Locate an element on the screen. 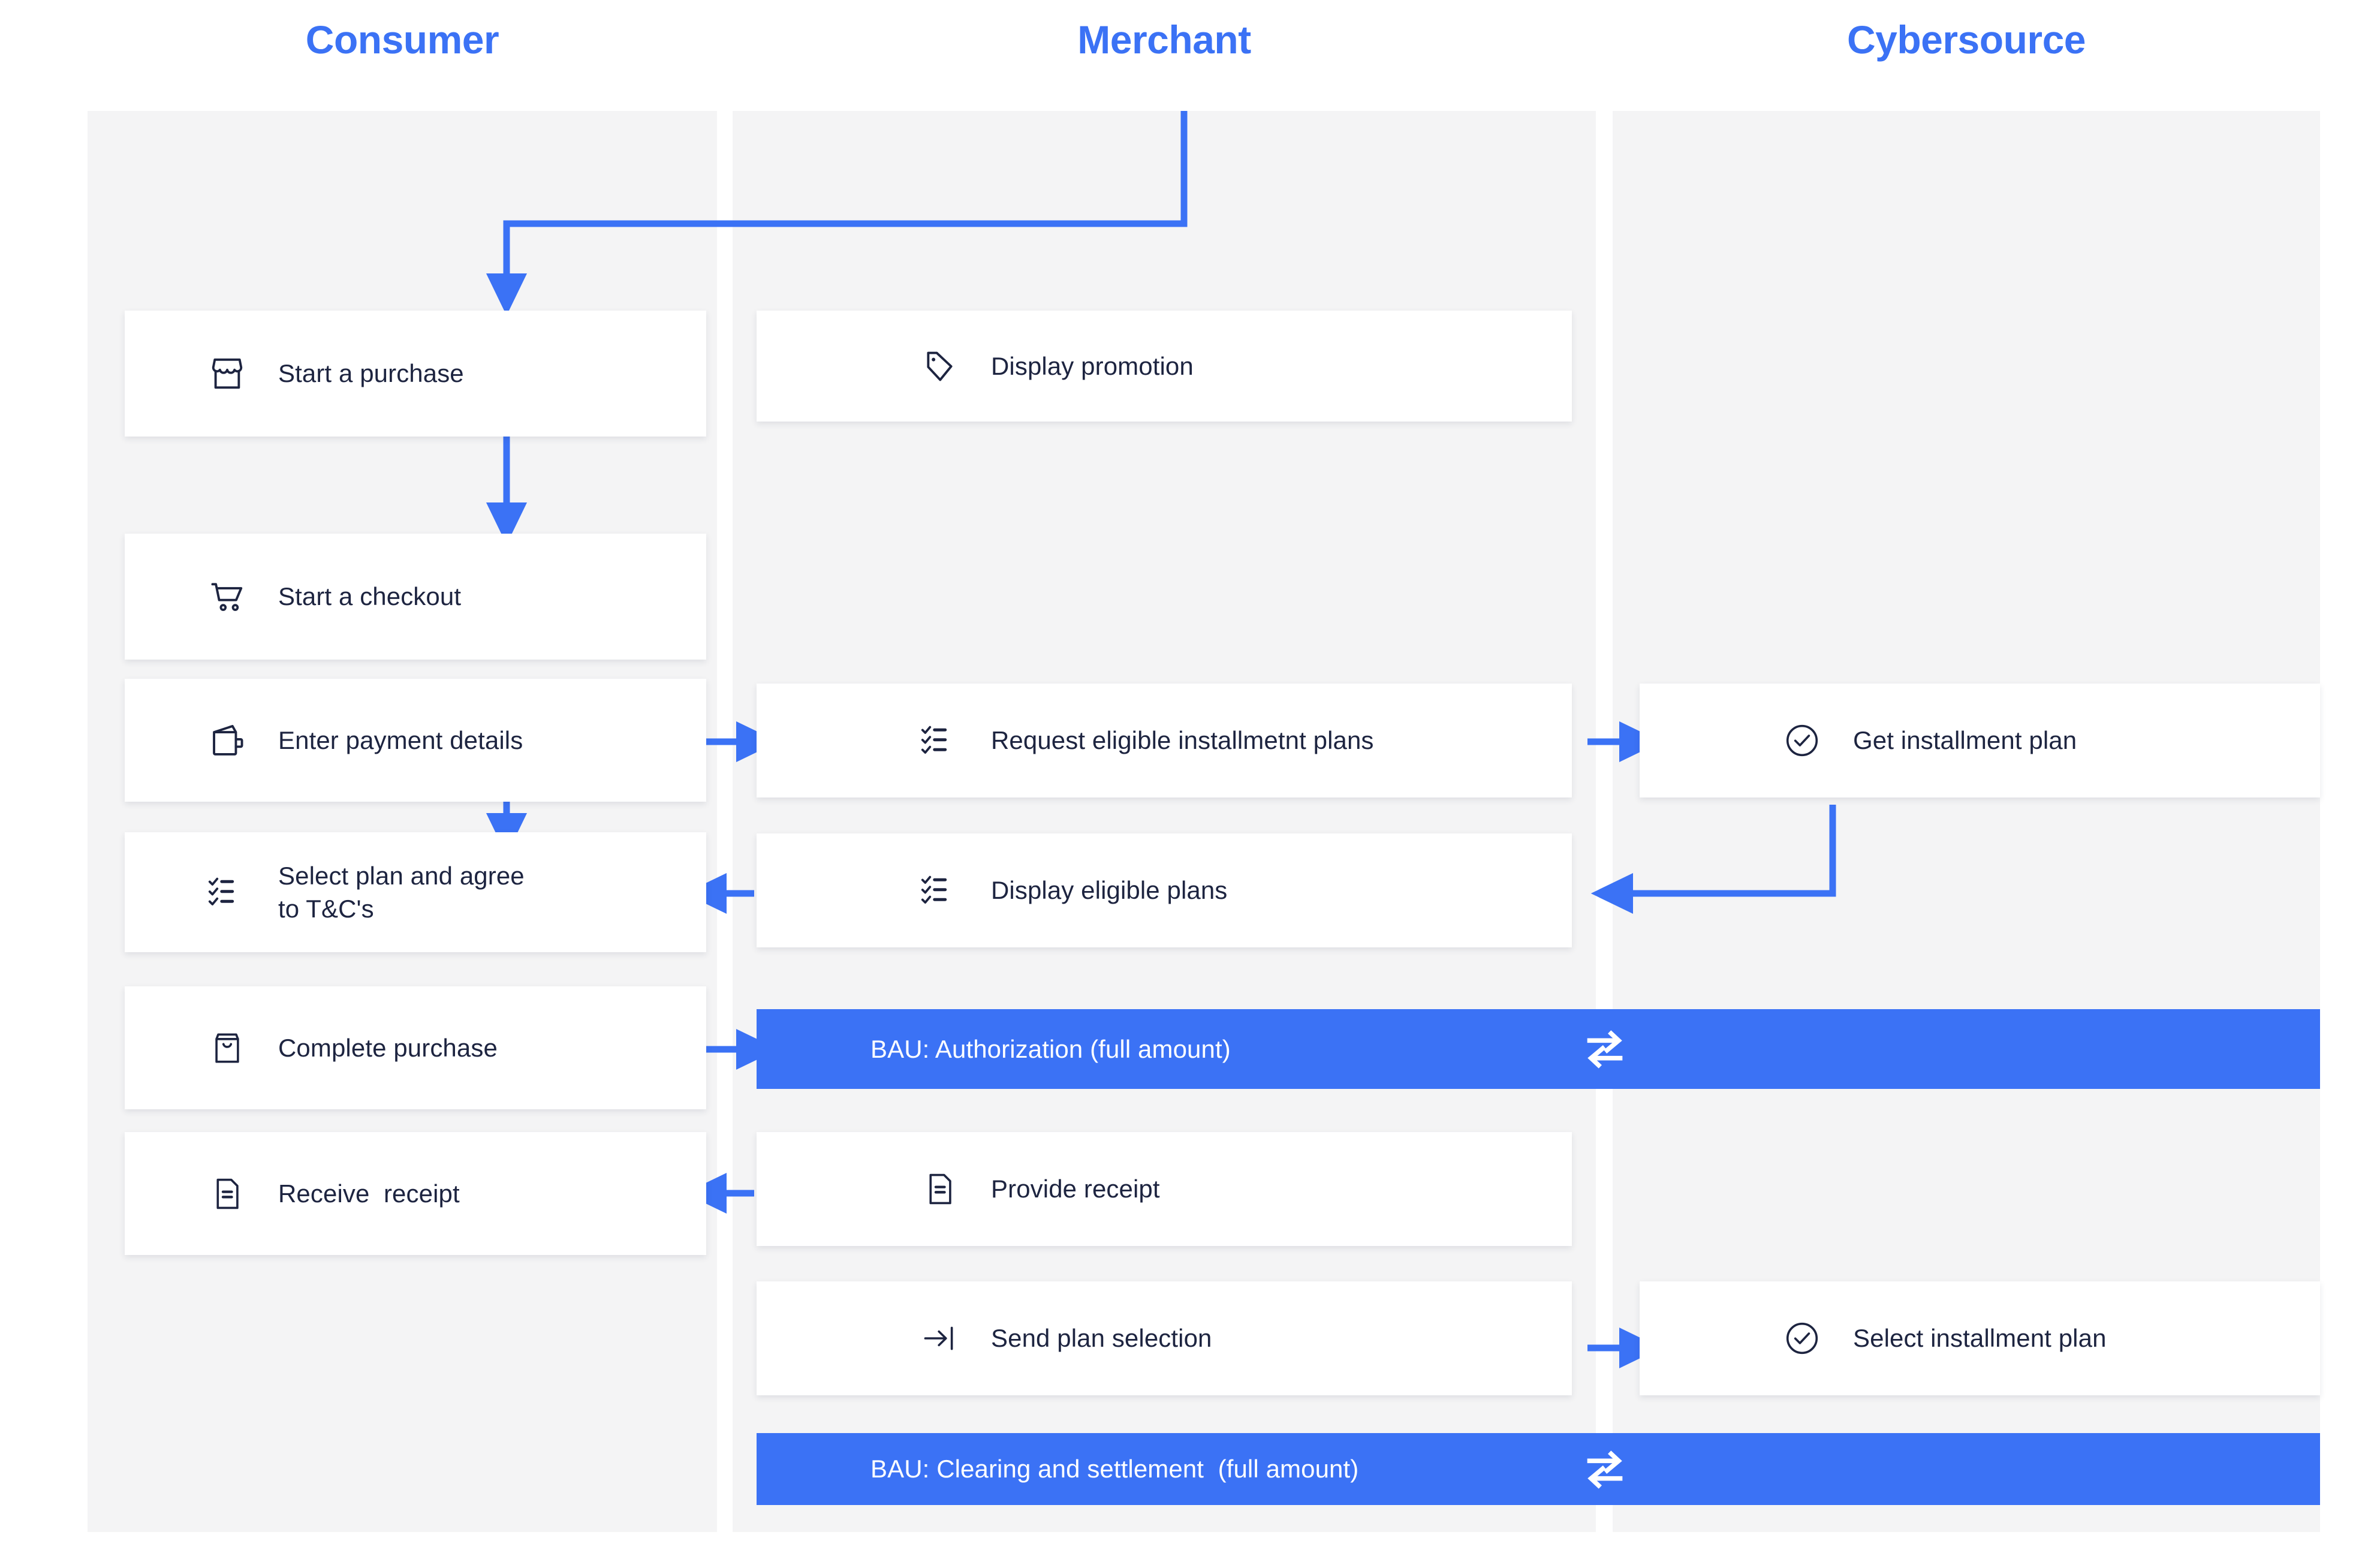  step-card-display-eligible-plans: Display eligible plans is located at coordinates (1164, 890).